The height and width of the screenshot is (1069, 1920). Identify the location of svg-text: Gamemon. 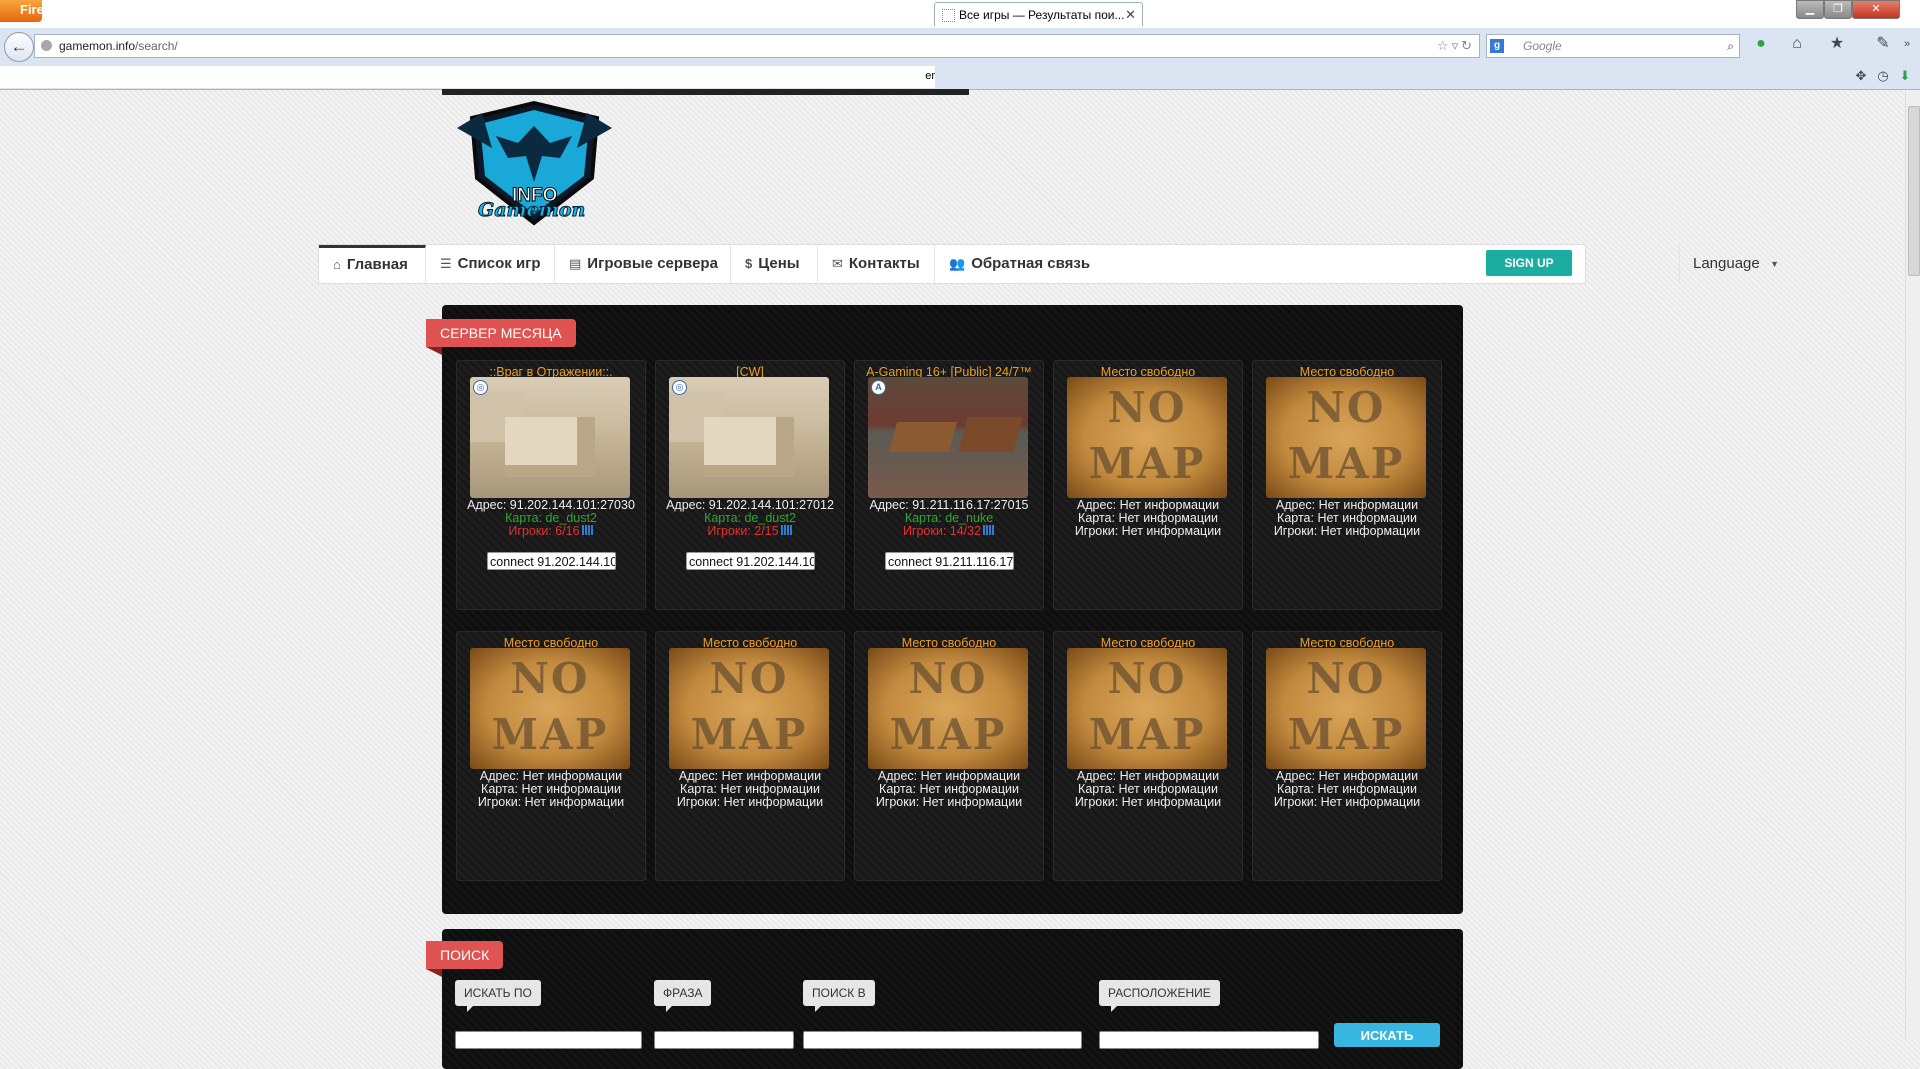
(531, 210).